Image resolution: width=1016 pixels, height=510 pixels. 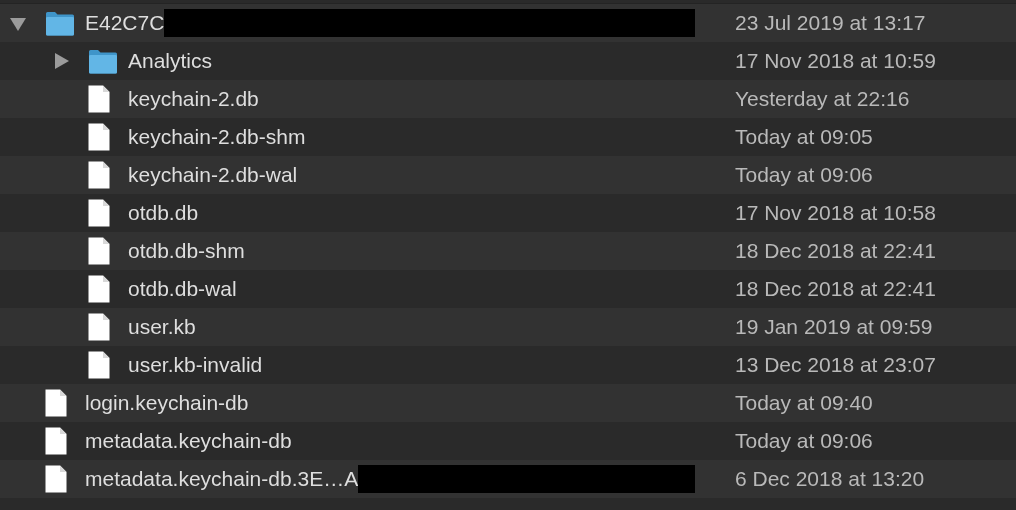 I want to click on modified-date: 17 Nov 2018 at 10:59, so click(x=835, y=61).